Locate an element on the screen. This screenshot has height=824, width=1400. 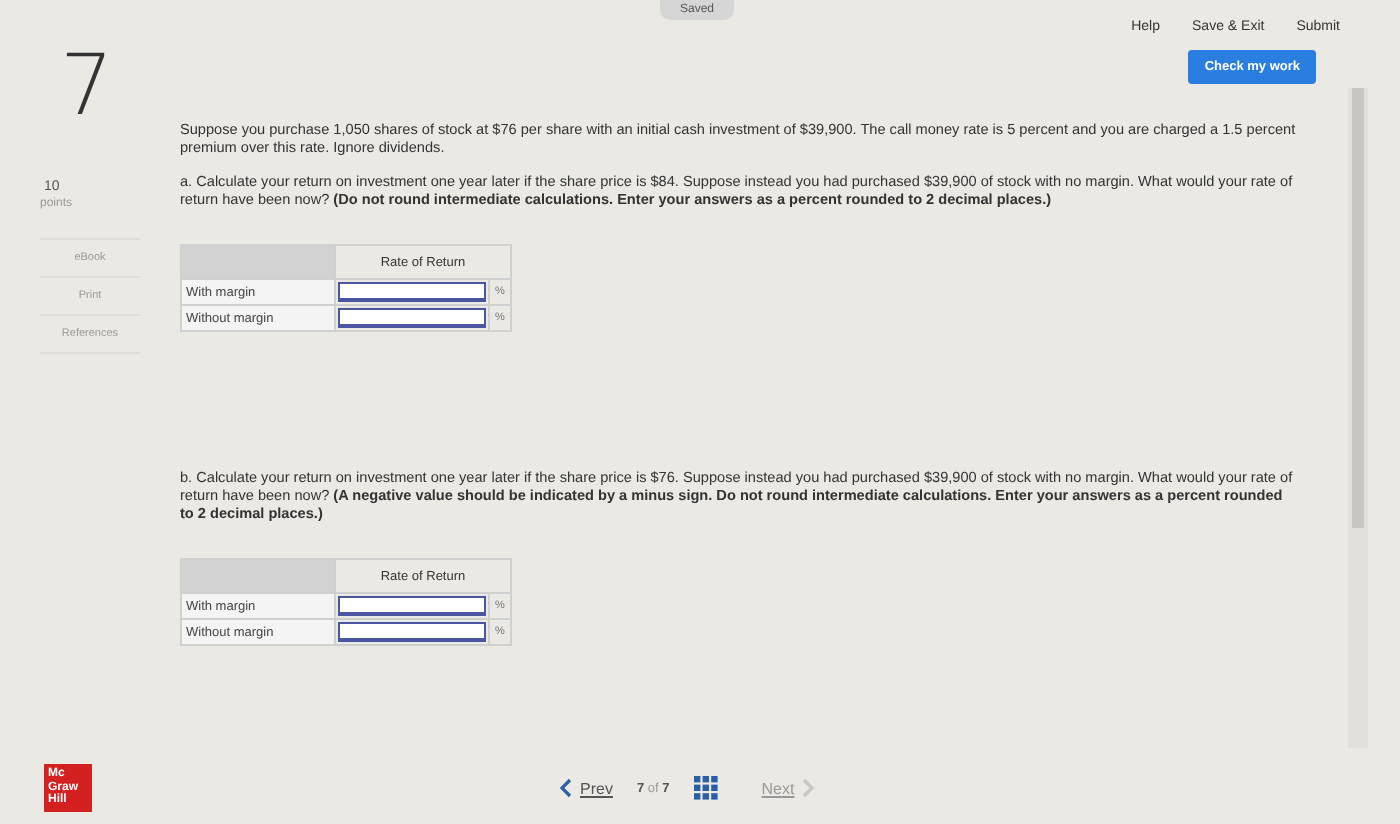
next-link: Next is located at coordinates (788, 788).